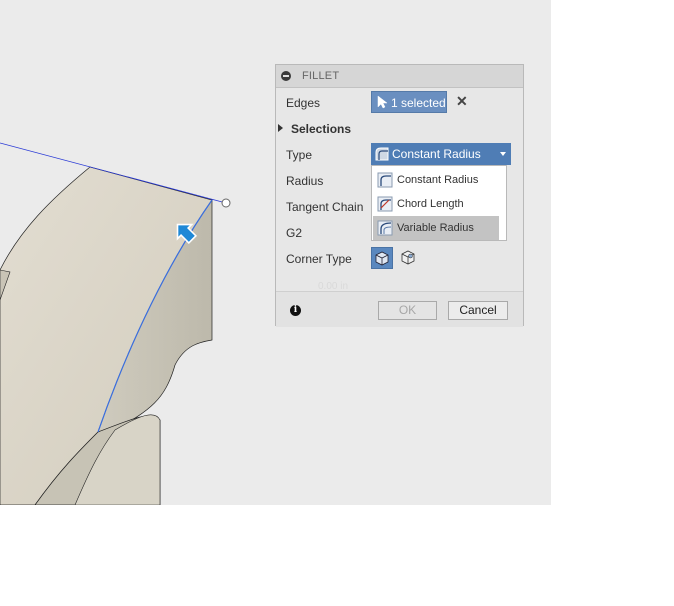 This screenshot has width=674, height=606. I want to click on expand-triangle-icon, so click(280, 128).